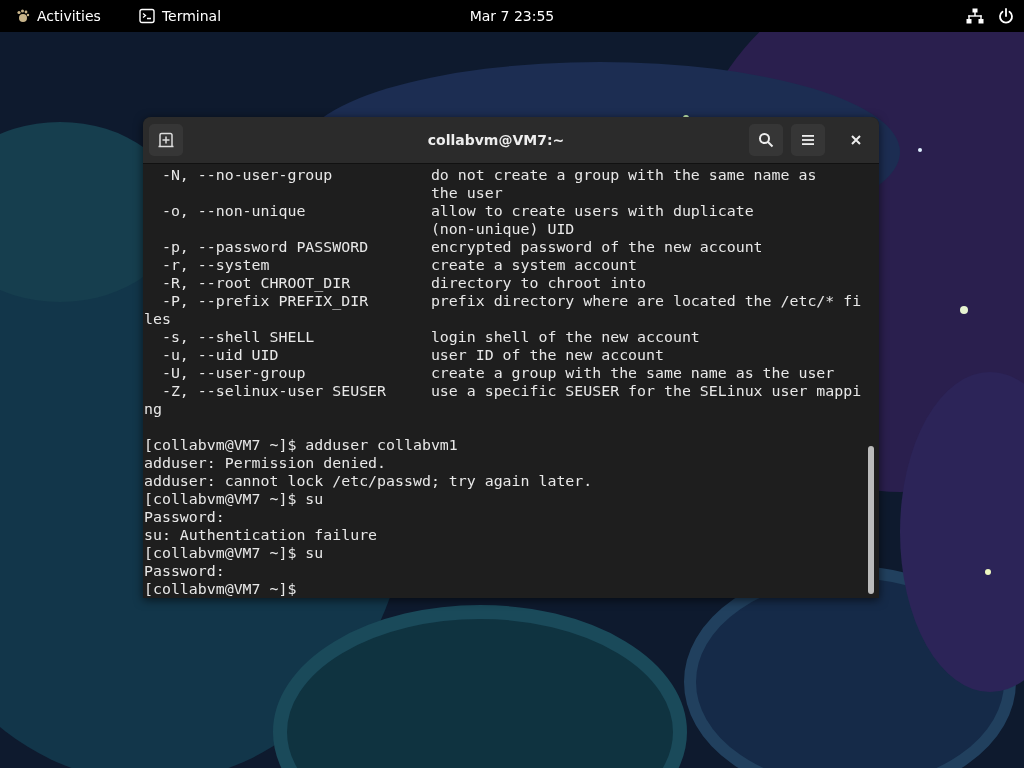  What do you see at coordinates (221, 589) in the screenshot?
I see `terminal-line: [collabvm@VM7 ~]$` at bounding box center [221, 589].